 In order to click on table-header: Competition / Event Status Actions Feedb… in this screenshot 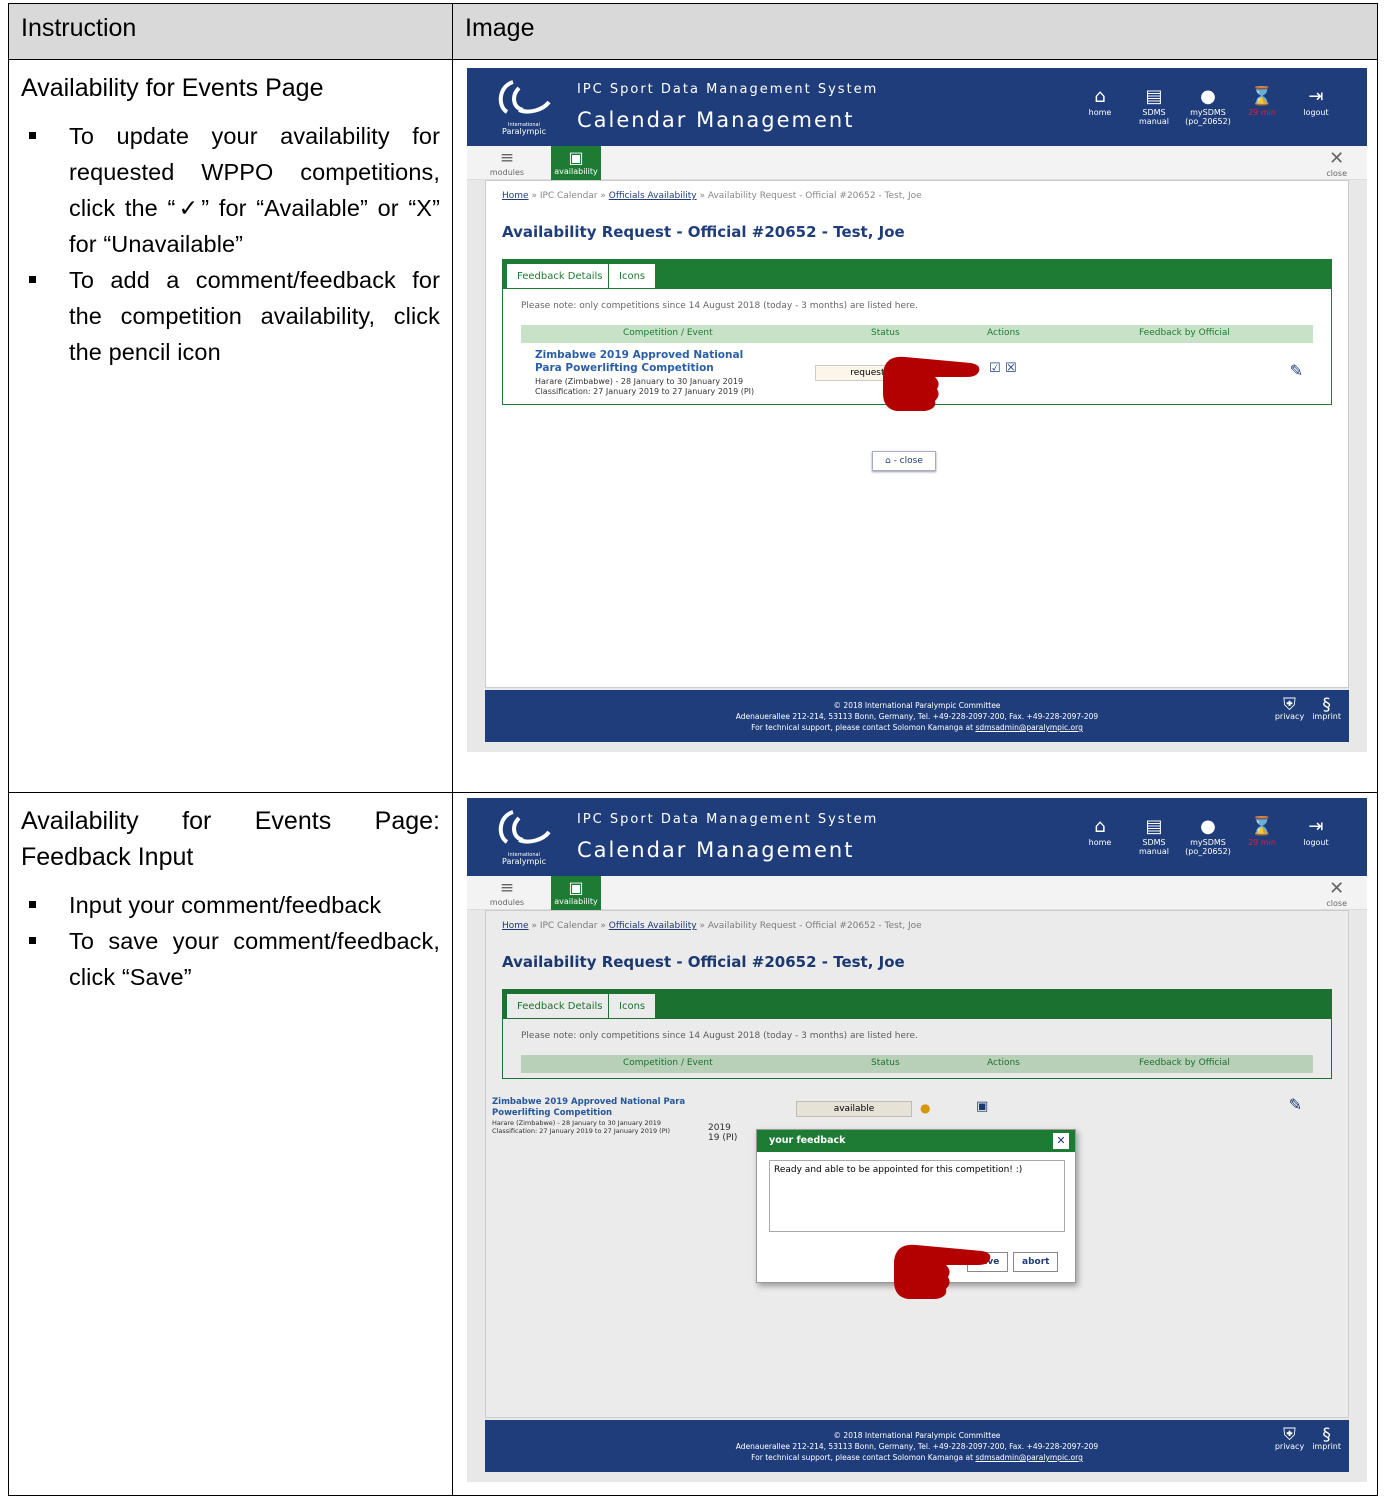, I will do `click(917, 334)`.